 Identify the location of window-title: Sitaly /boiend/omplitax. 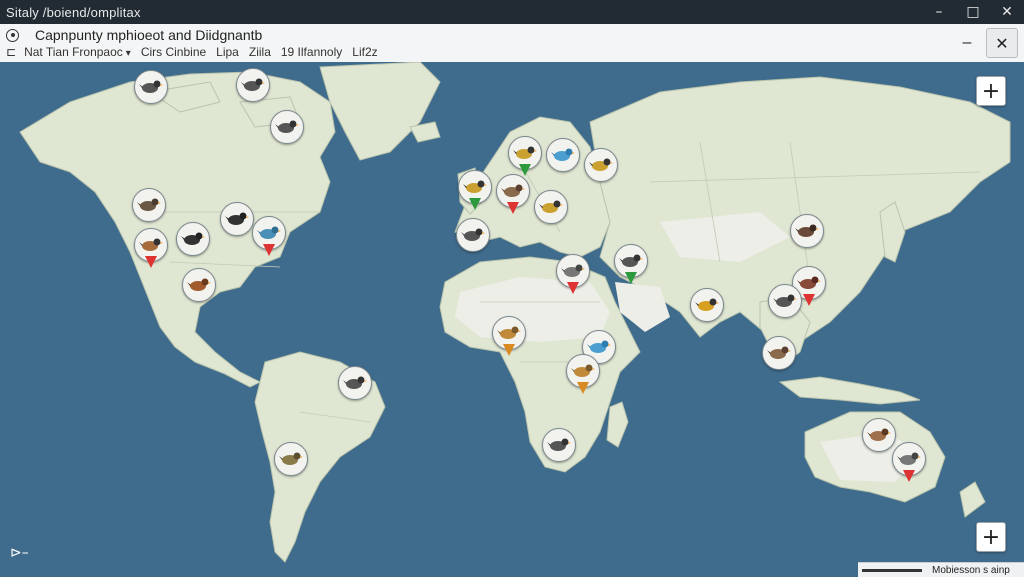
(73, 12).